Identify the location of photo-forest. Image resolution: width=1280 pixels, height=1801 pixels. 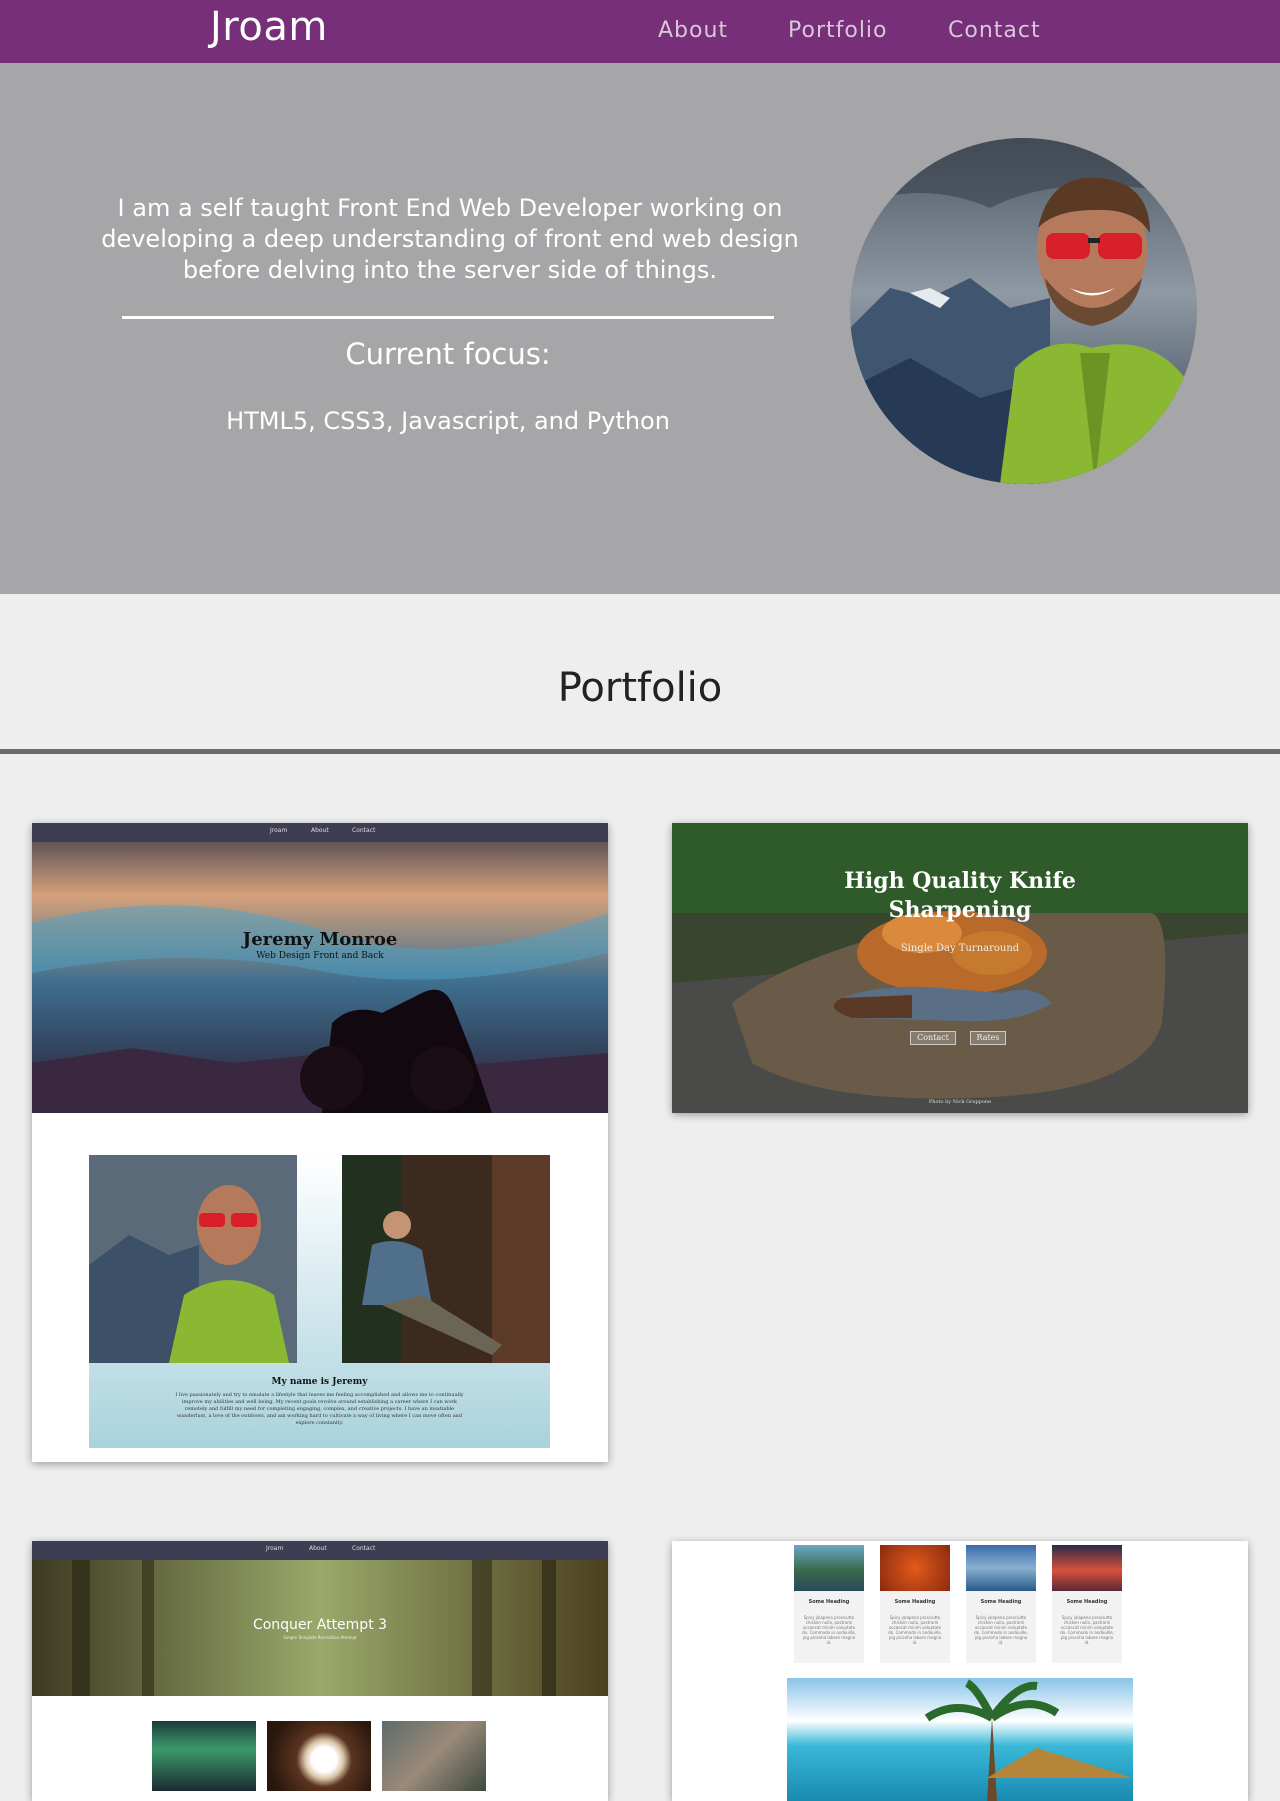
(446, 1259).